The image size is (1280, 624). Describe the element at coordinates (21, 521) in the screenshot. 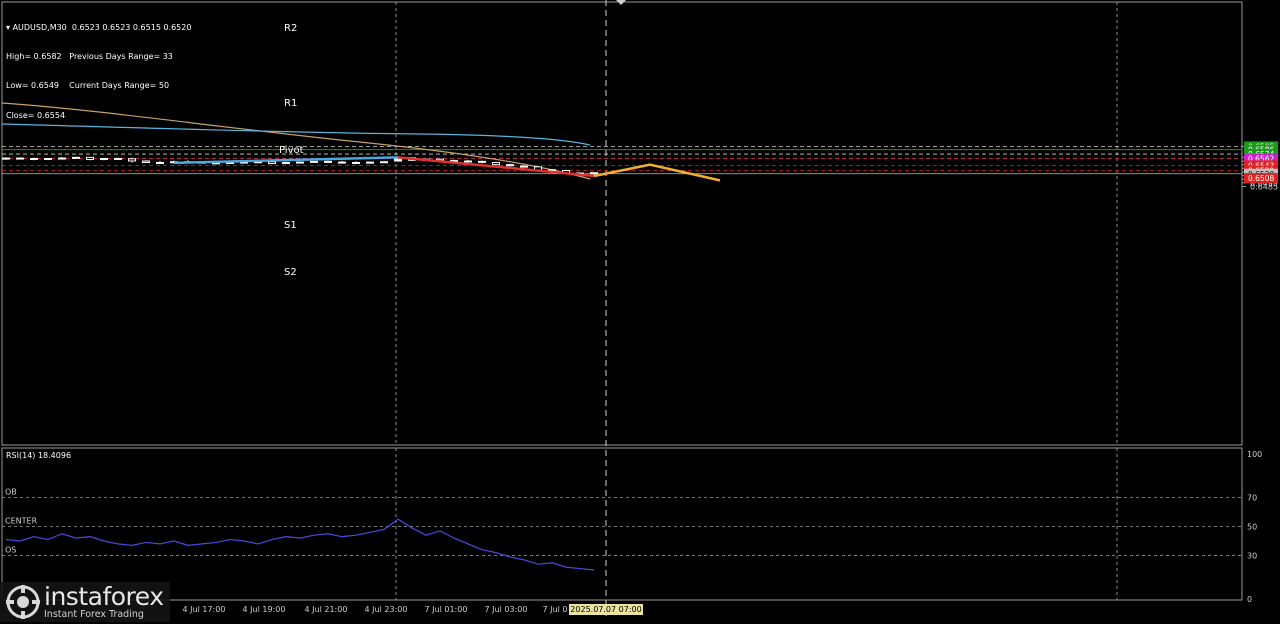

I see `rsi-level-label: CENTER` at that location.